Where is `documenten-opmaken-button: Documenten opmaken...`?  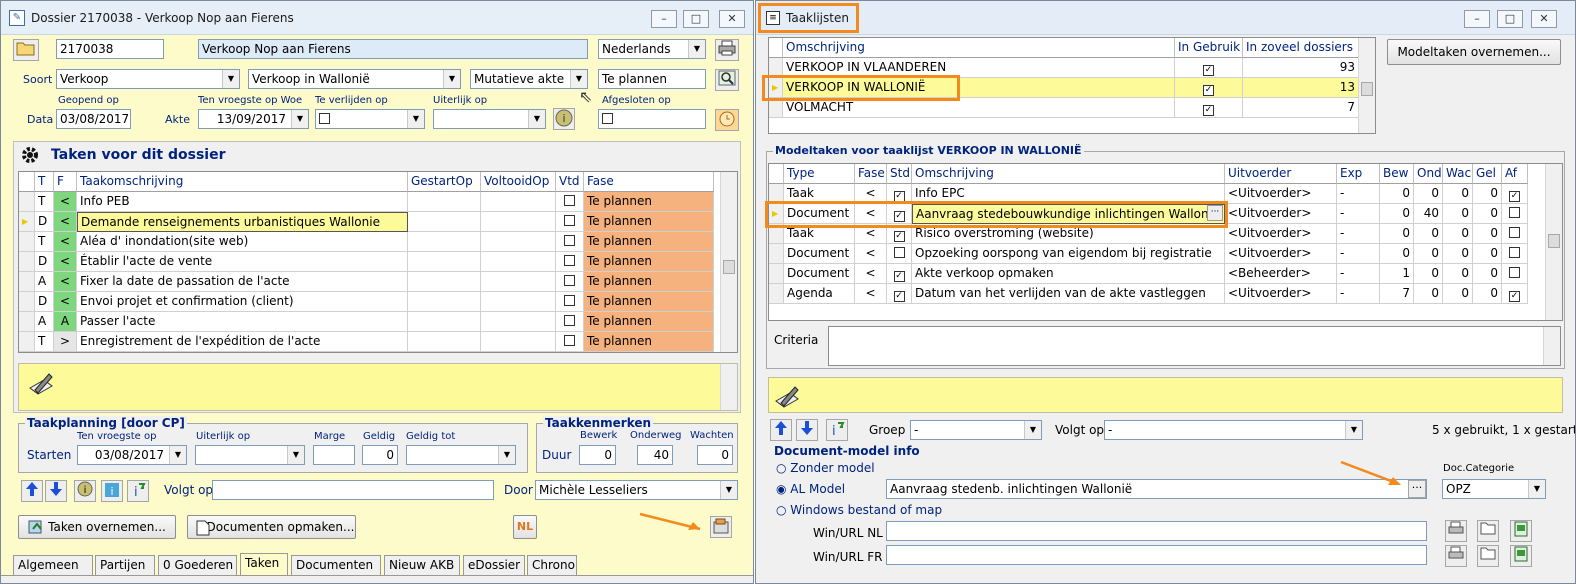 documenten-opmaken-button: Documenten opmaken... is located at coordinates (271, 527).